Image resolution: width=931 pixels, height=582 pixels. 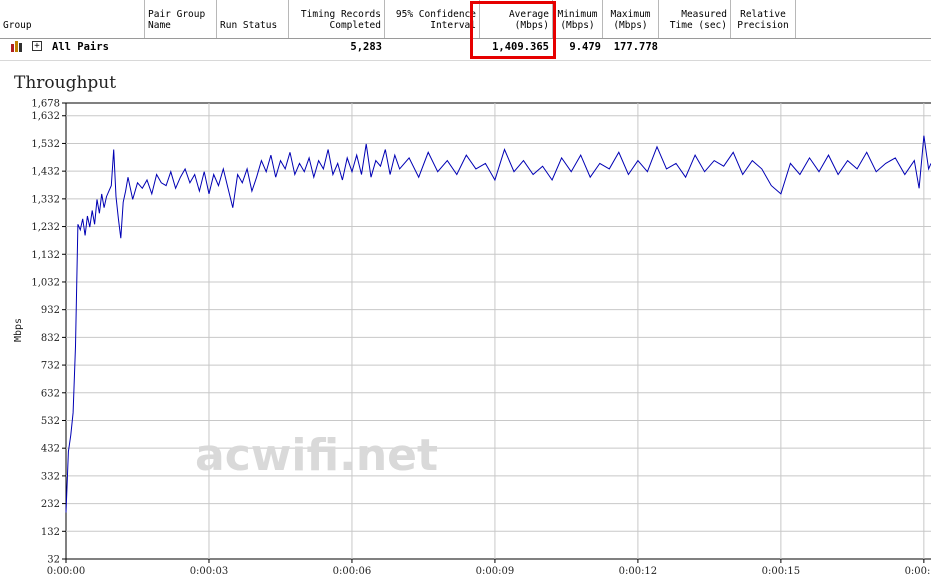 I want to click on y-tick-label: 1,032, so click(x=45, y=282).